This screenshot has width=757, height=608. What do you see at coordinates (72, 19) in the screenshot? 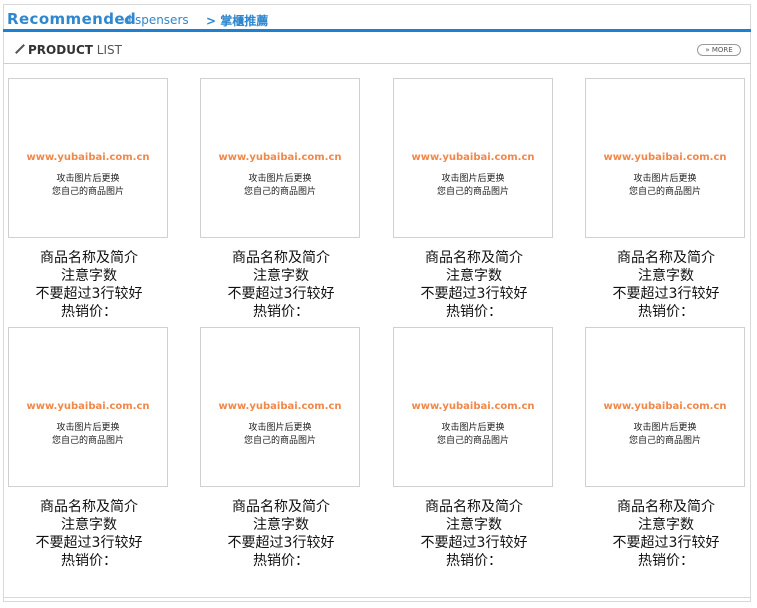
I see `title-recommended: Recommended` at bounding box center [72, 19].